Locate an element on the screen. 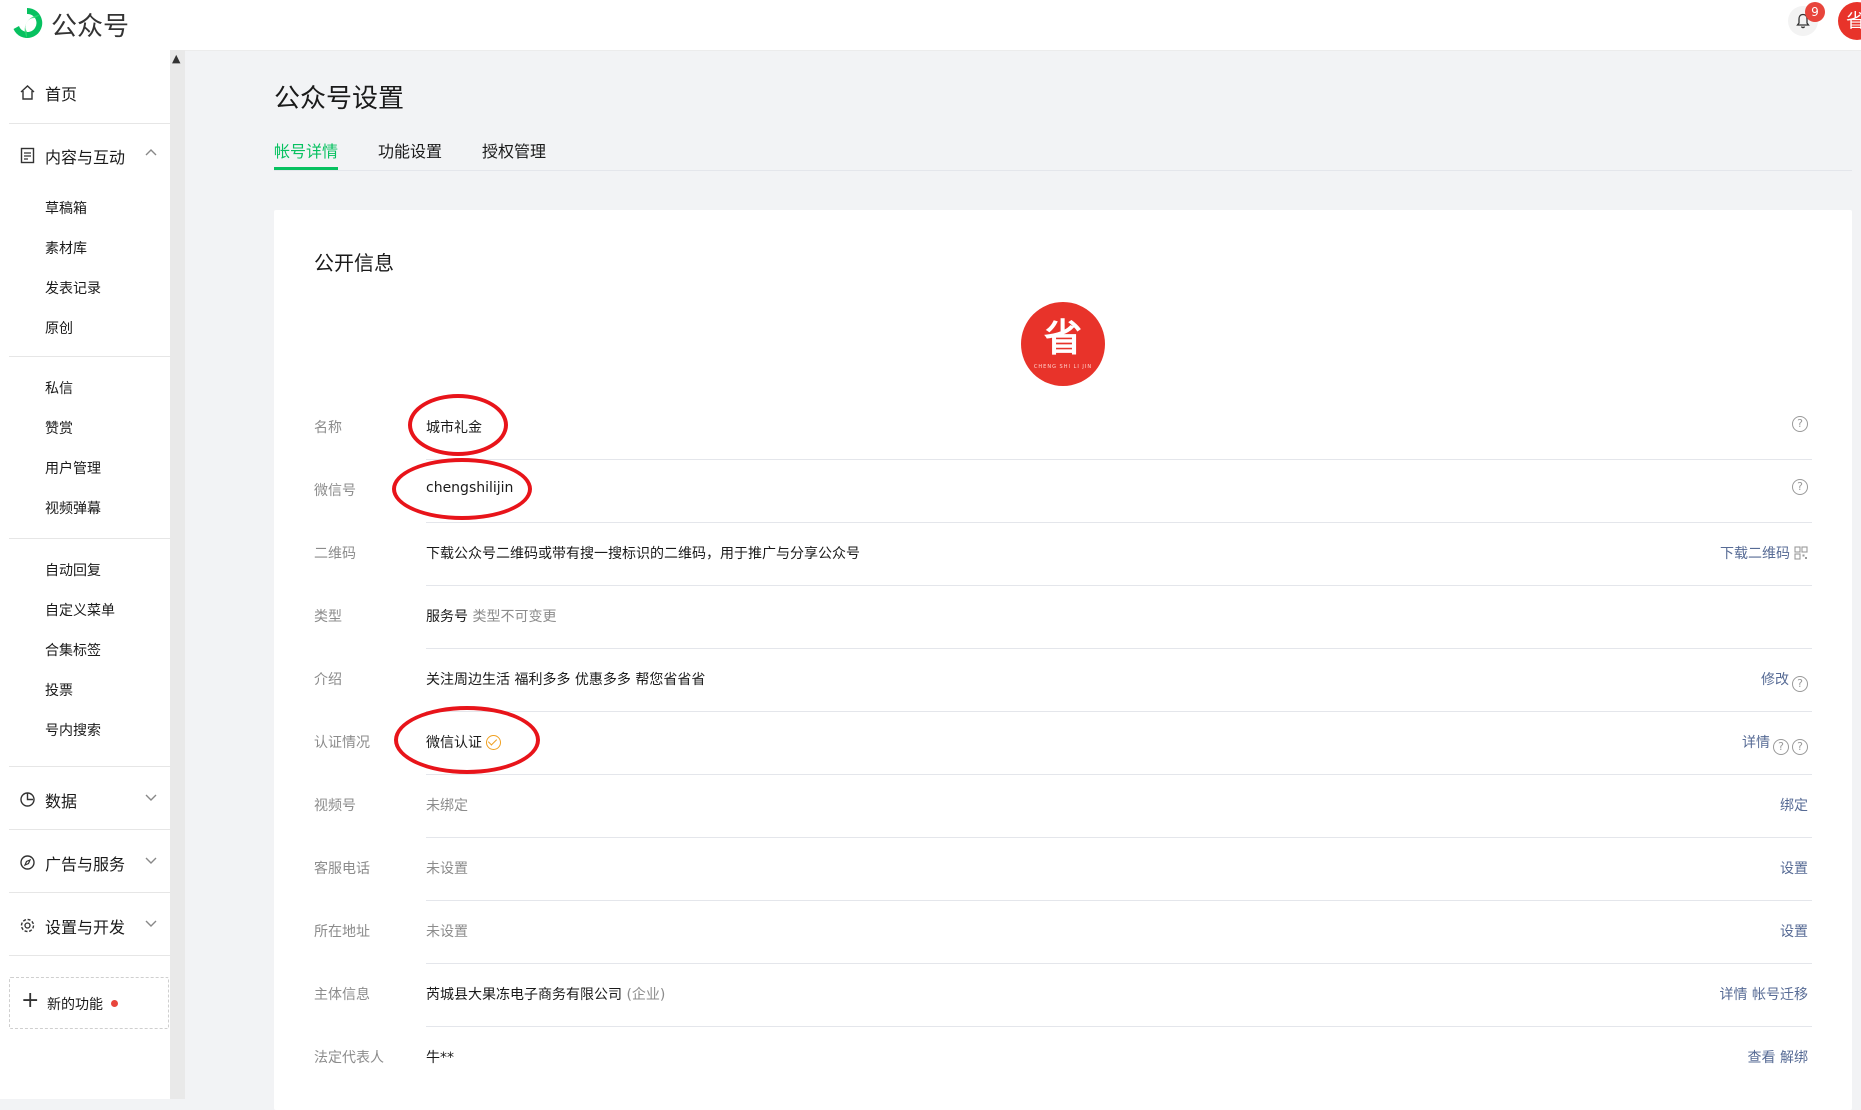 The height and width of the screenshot is (1110, 1861). sidebar-item-publish-records: 发表记录 is located at coordinates (73, 288).